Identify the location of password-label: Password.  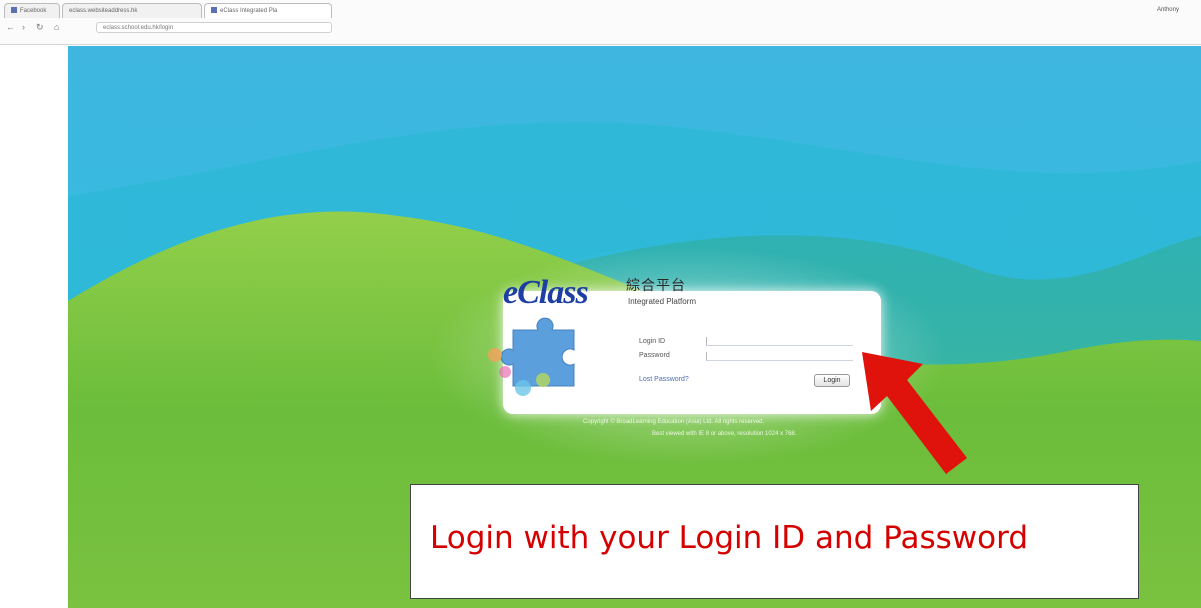
(654, 355).